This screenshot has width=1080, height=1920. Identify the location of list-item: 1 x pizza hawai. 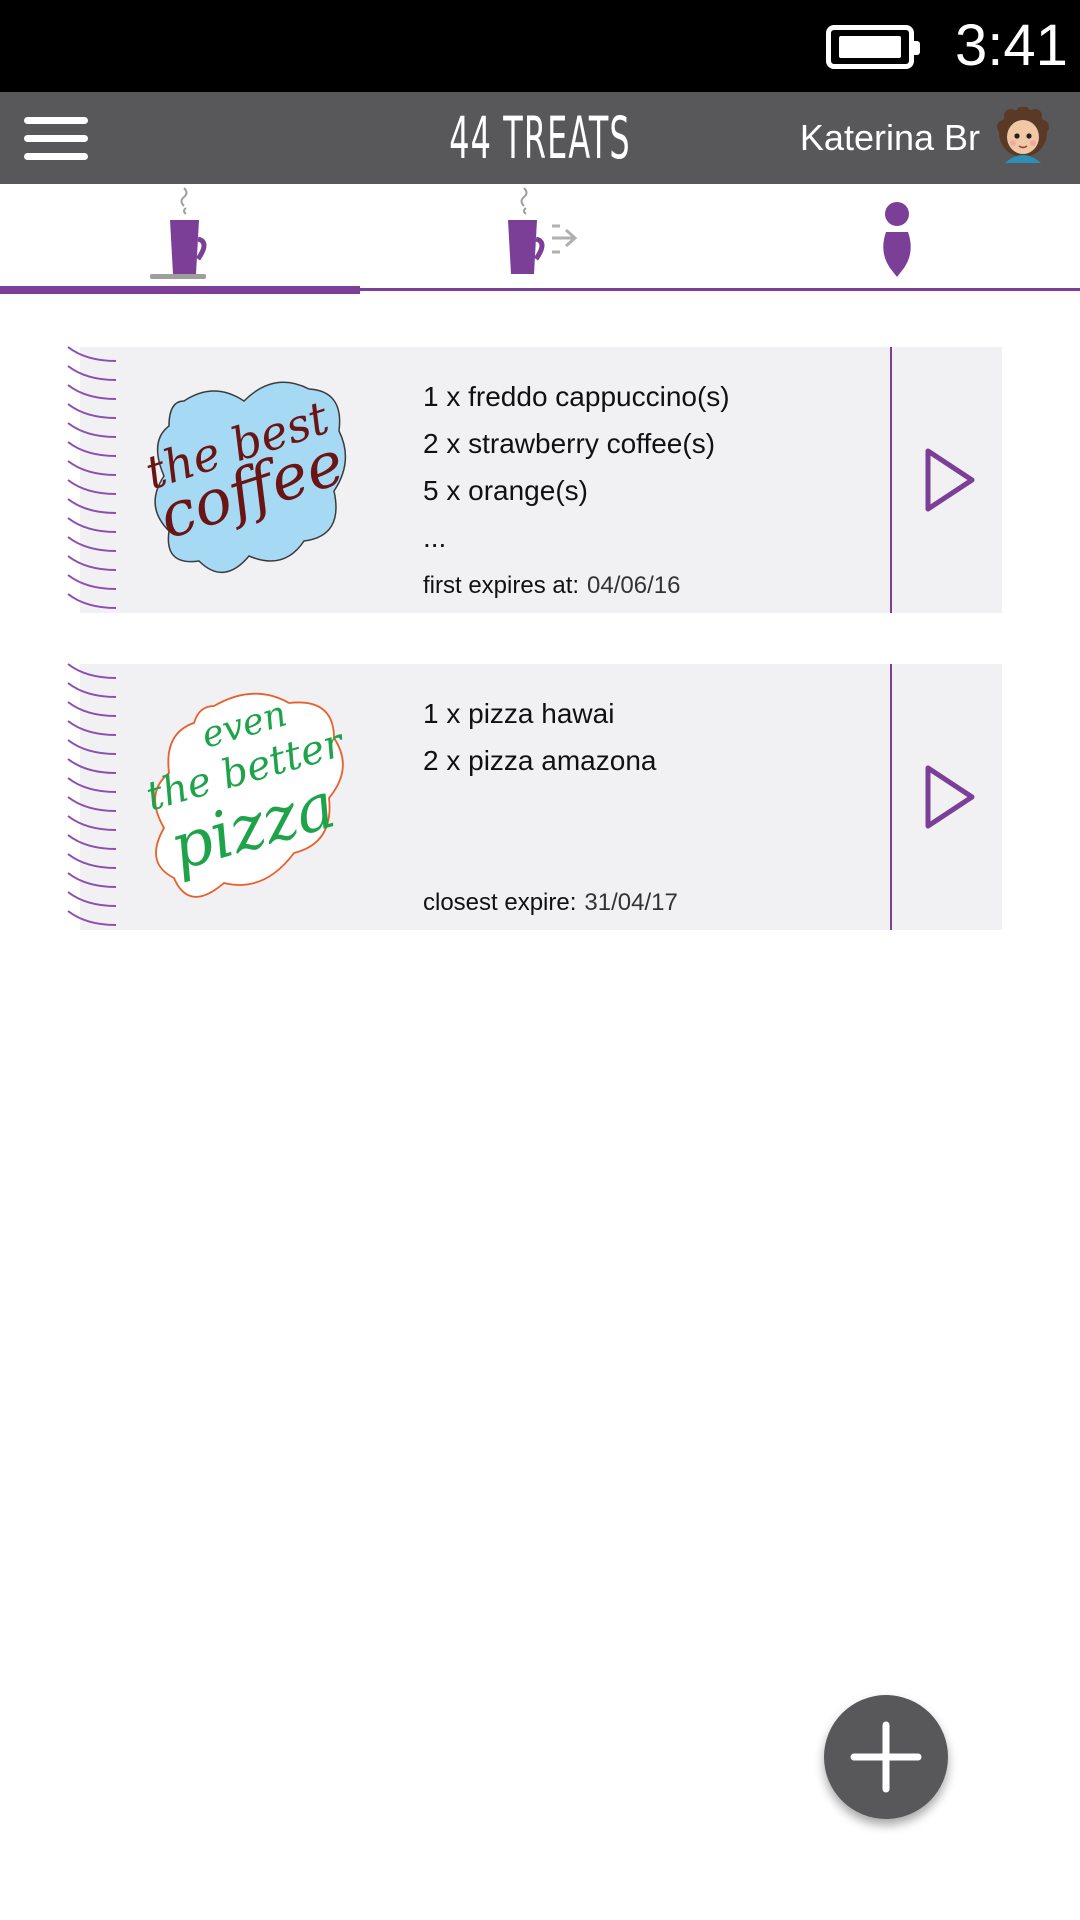
(519, 713).